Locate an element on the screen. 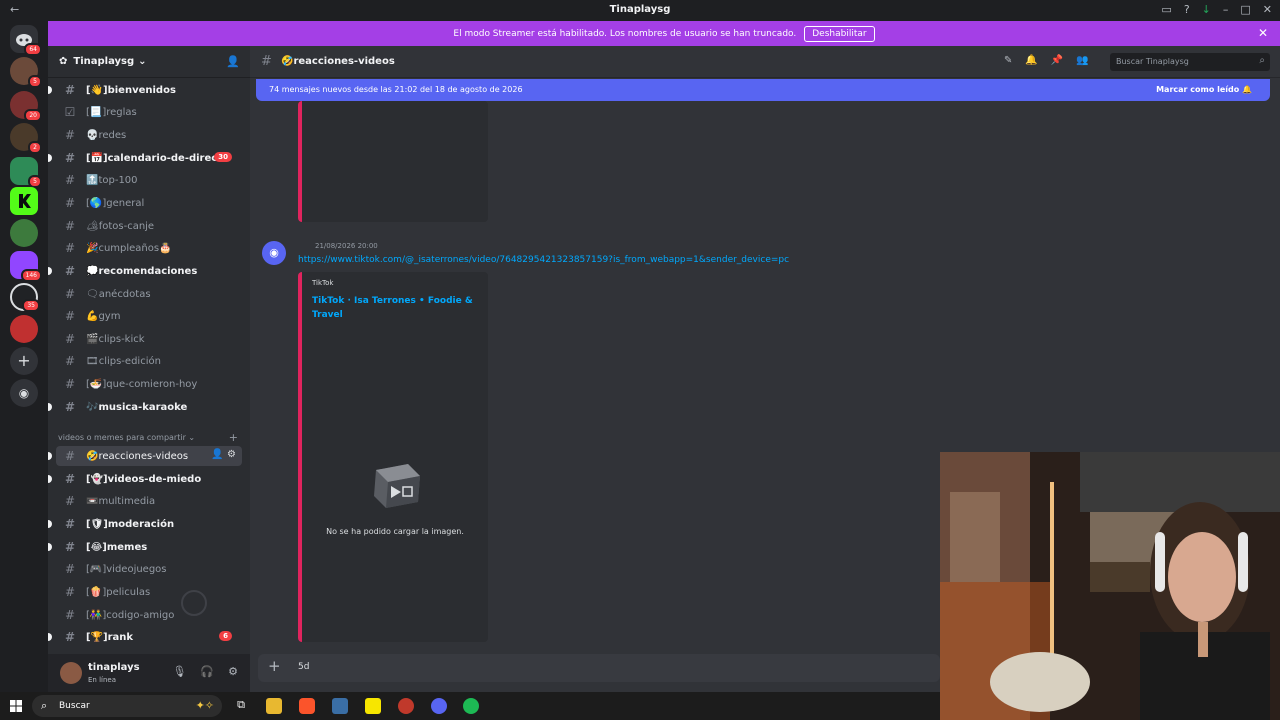 This screenshot has height=720, width=1280. invite-people-icon: 👤 is located at coordinates (233, 61).